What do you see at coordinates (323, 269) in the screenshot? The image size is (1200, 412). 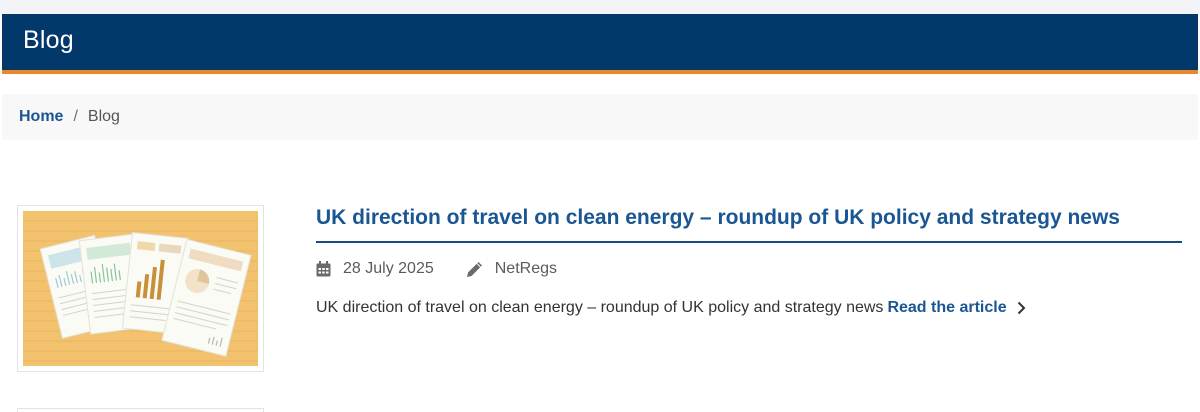 I see `calendar-icon` at bounding box center [323, 269].